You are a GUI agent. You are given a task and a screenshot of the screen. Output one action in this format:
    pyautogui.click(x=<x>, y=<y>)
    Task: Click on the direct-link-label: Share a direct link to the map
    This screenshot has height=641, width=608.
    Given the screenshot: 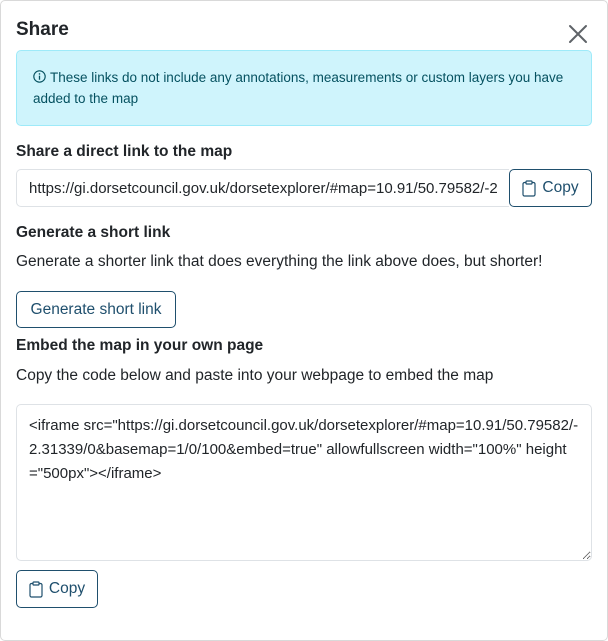 What is the action you would take?
    pyautogui.click(x=124, y=151)
    